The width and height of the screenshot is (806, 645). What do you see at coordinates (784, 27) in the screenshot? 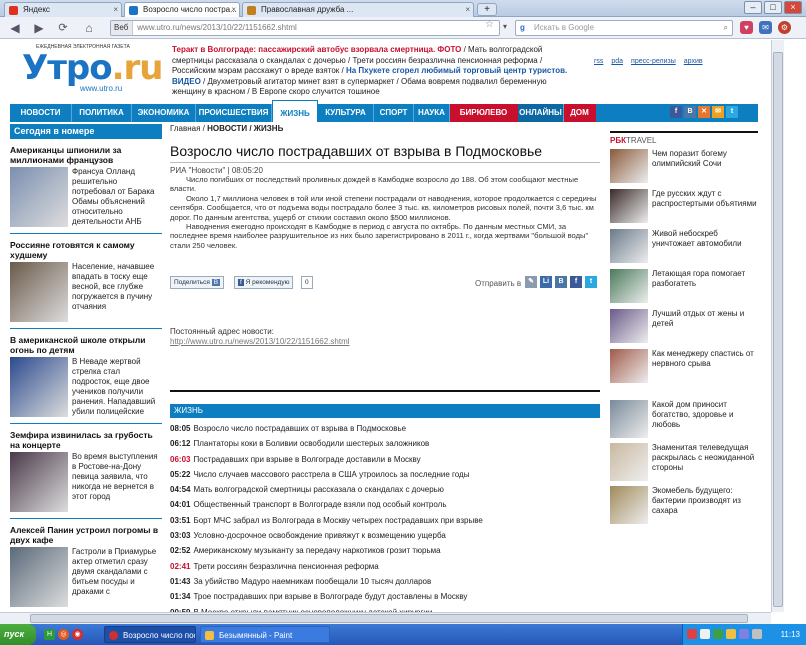
I see `gear-icon: ⚙` at bounding box center [784, 27].